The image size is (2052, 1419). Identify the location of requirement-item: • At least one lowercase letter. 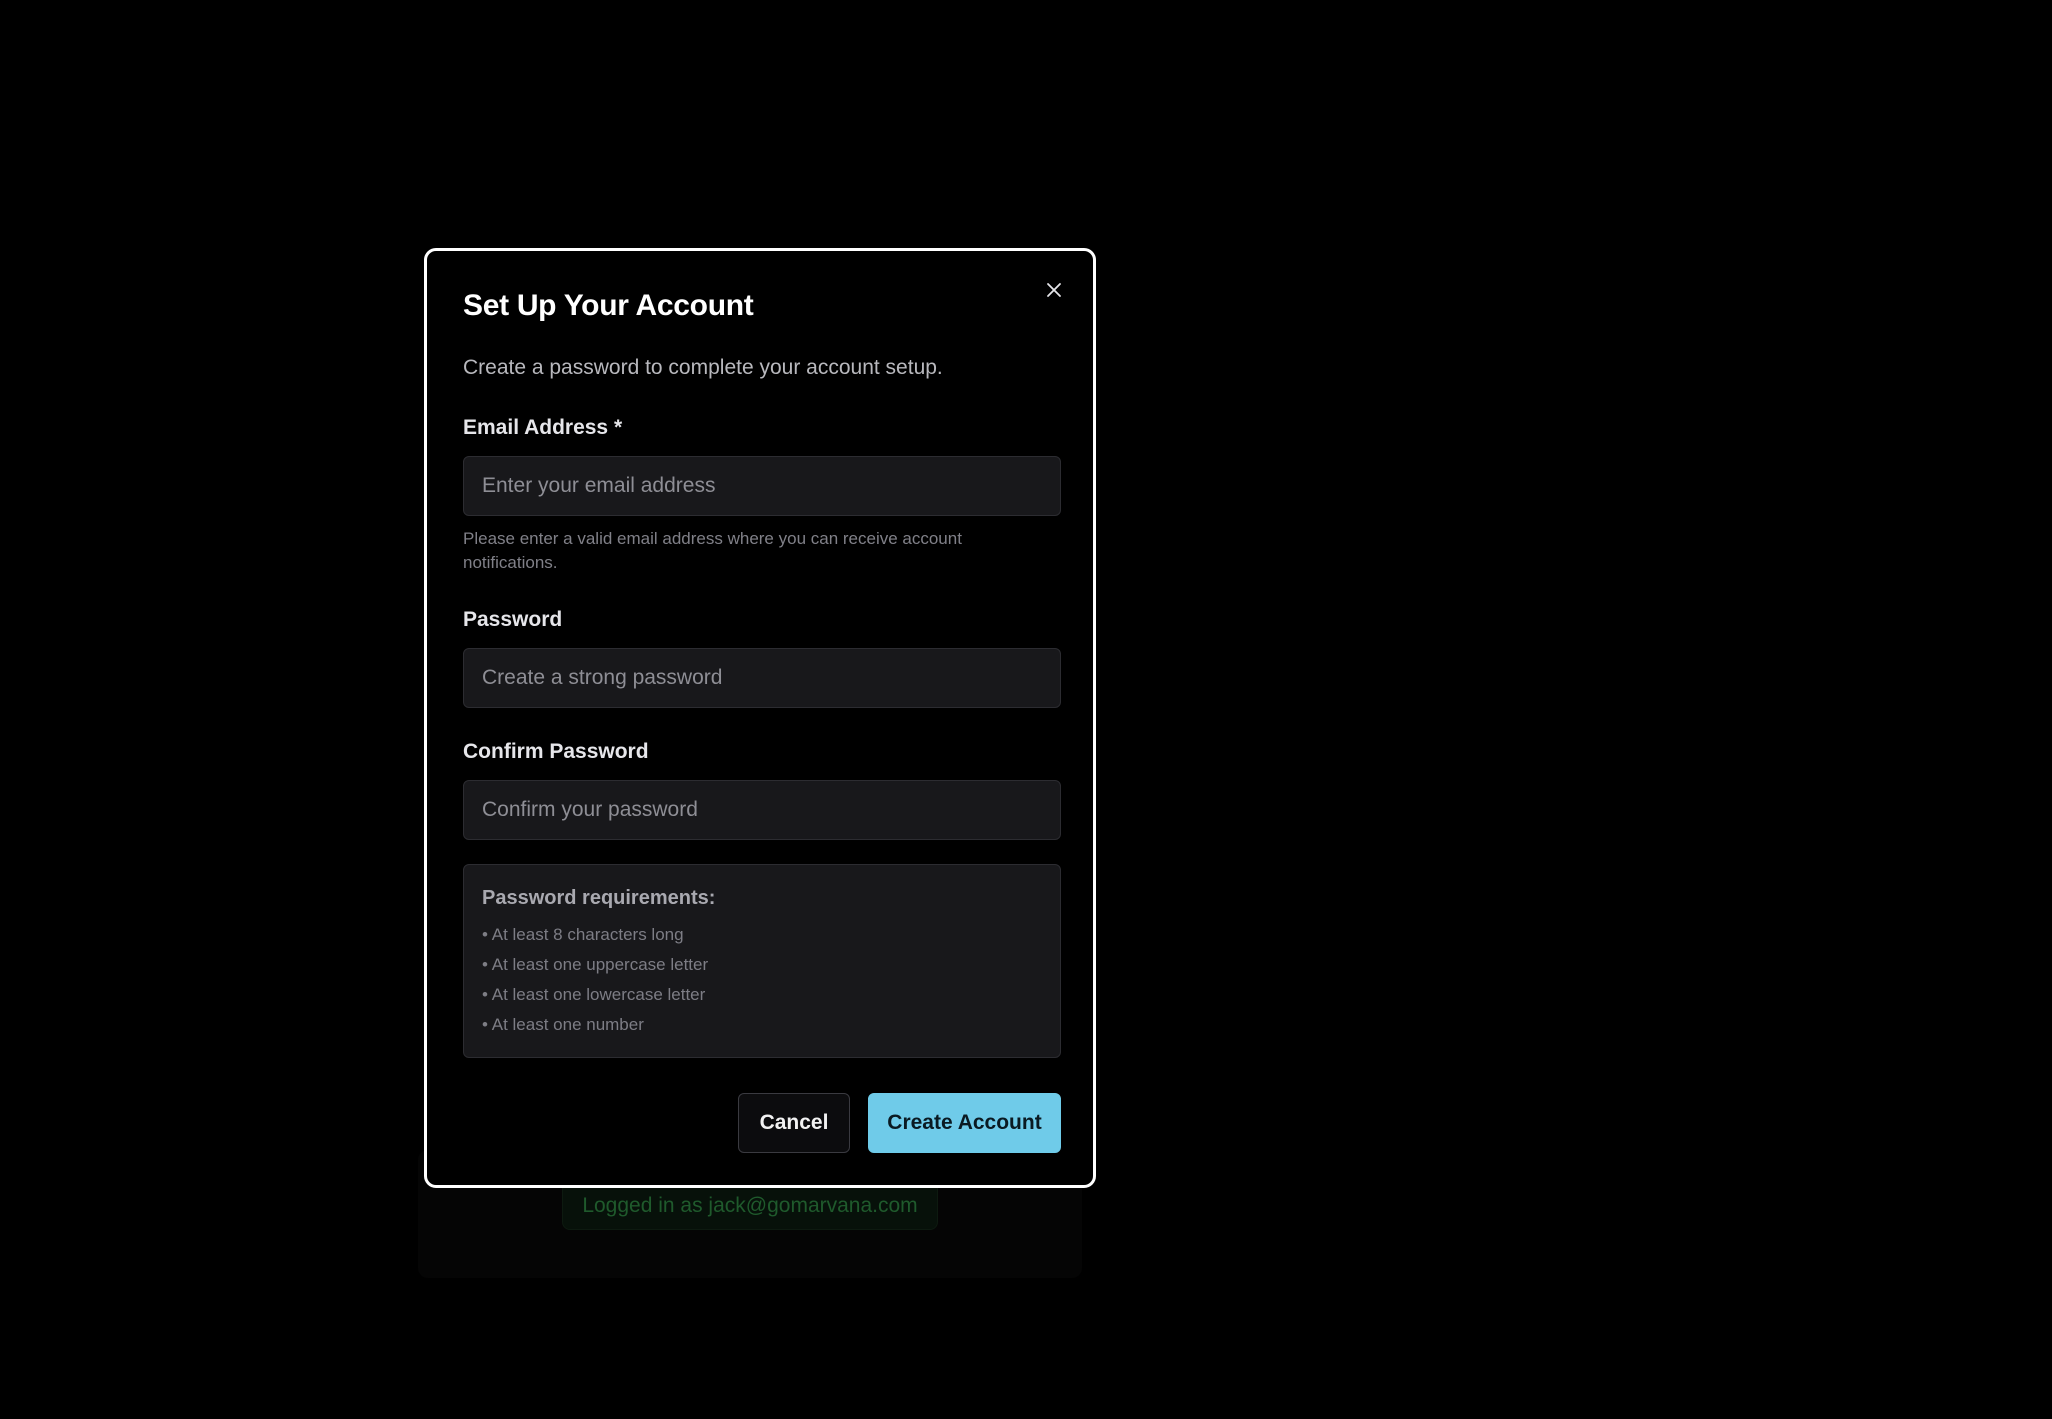
(594, 994).